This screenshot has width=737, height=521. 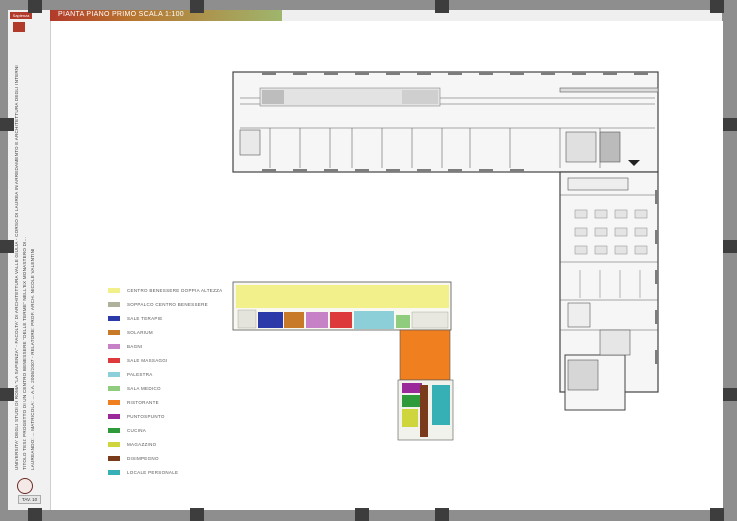 I want to click on legend-item: PALESTRA, so click(x=165, y=374).